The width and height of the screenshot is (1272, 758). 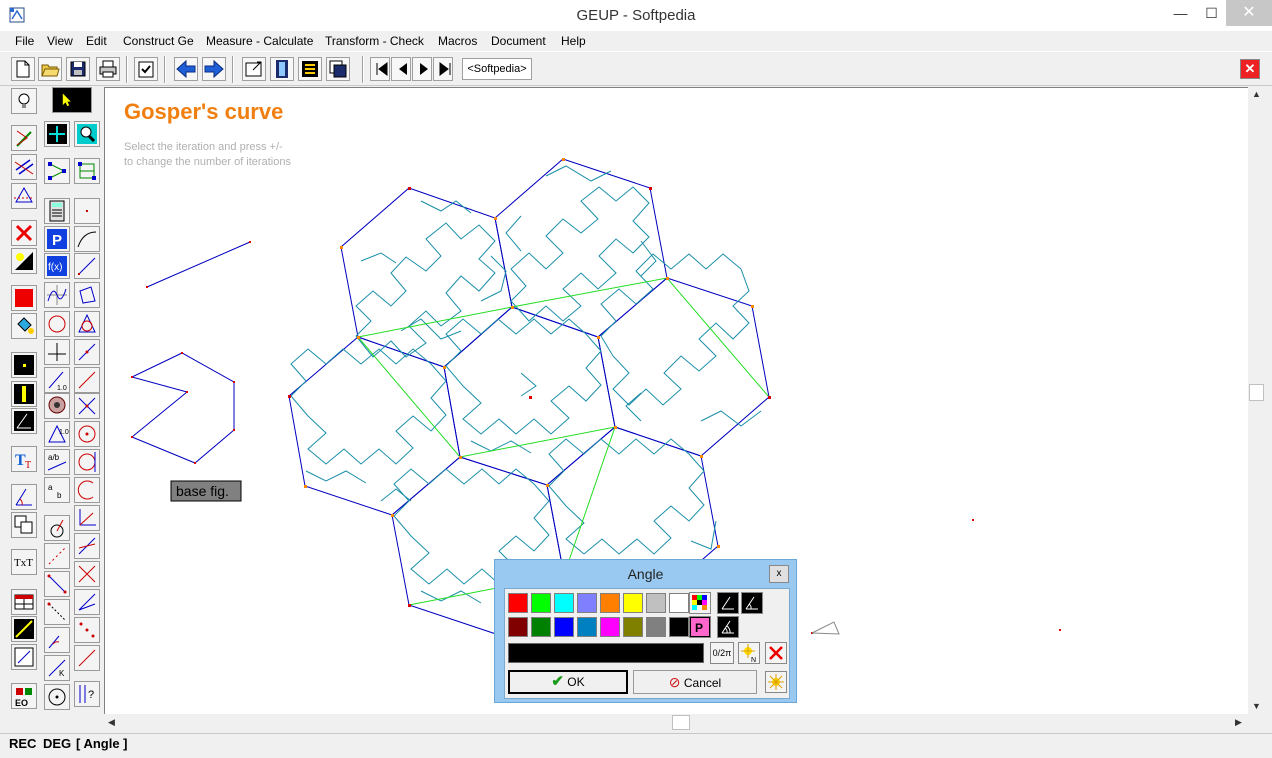 I want to click on axes-tool, so click(x=87, y=518).